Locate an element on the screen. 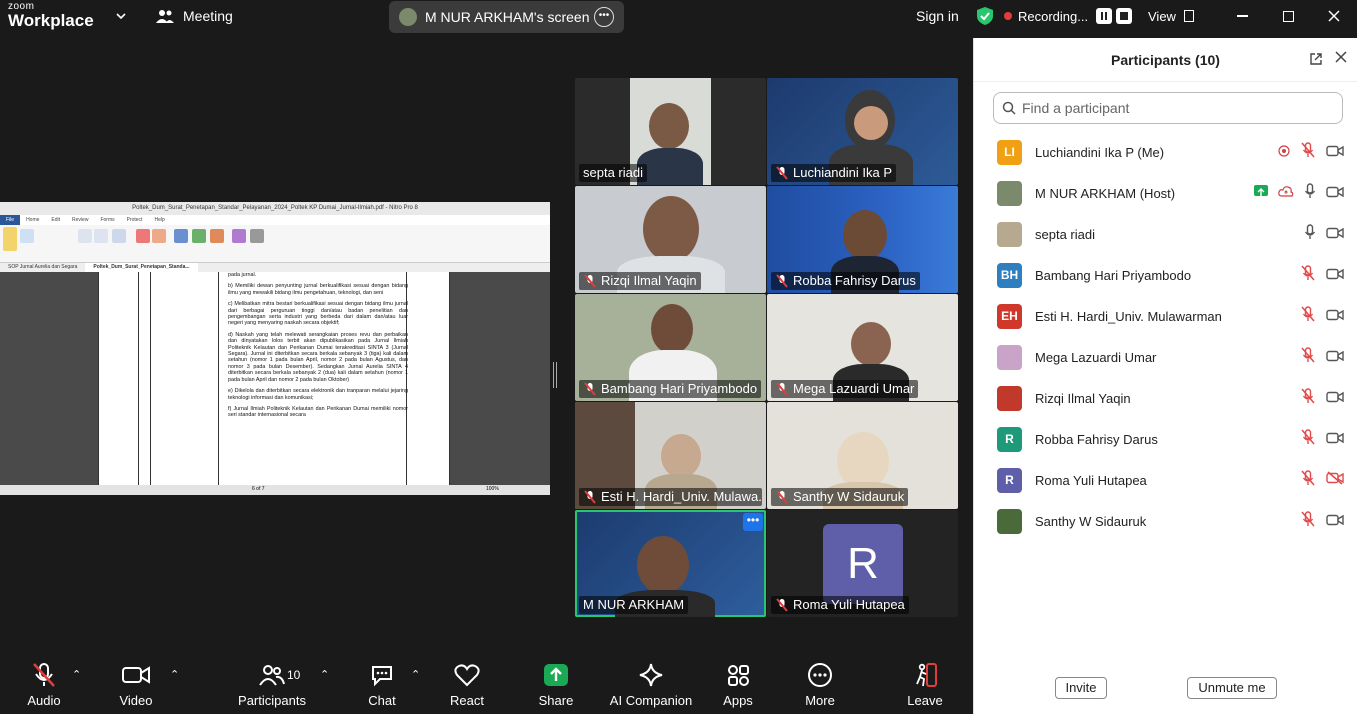 This screenshot has height=714, width=1357. participant-name: Luchiandini Ika P (Me) is located at coordinates (1100, 152).